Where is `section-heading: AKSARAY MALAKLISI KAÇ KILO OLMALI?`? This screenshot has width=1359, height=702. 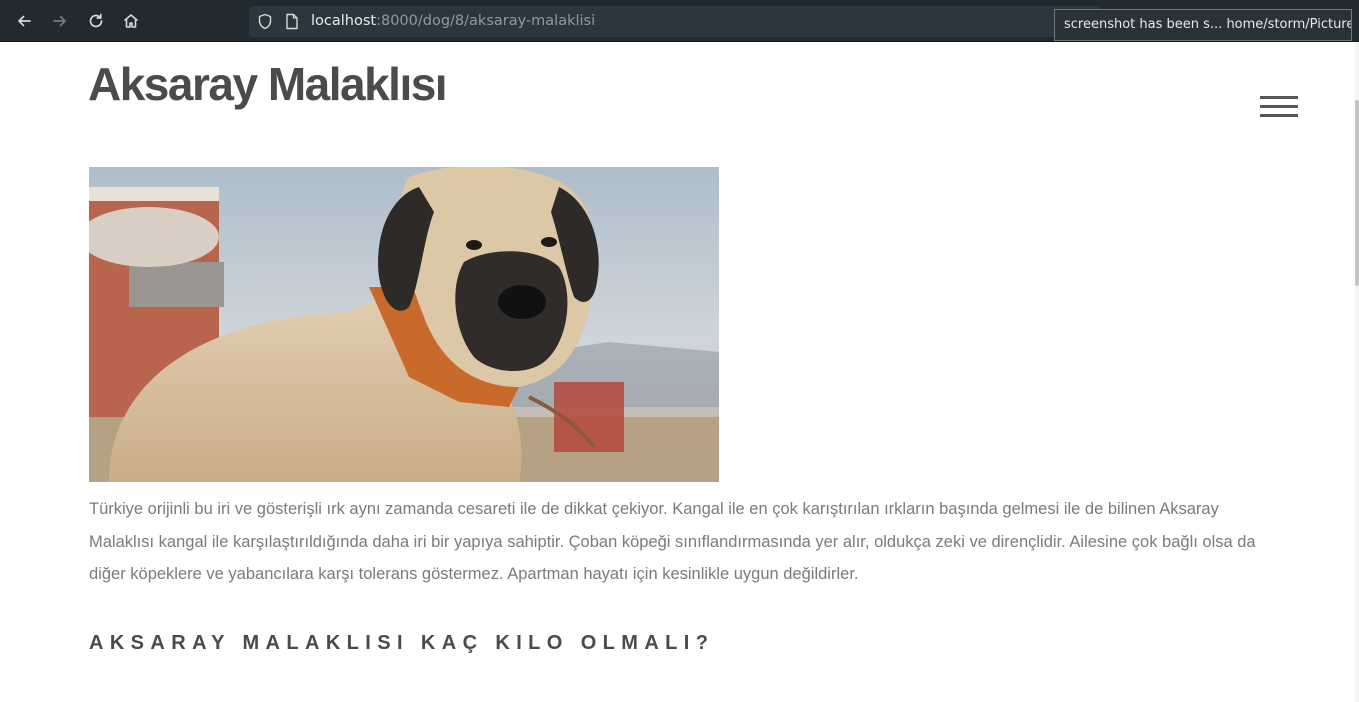 section-heading: AKSARAY MALAKLISI KAÇ KILO OLMALI? is located at coordinates (402, 643).